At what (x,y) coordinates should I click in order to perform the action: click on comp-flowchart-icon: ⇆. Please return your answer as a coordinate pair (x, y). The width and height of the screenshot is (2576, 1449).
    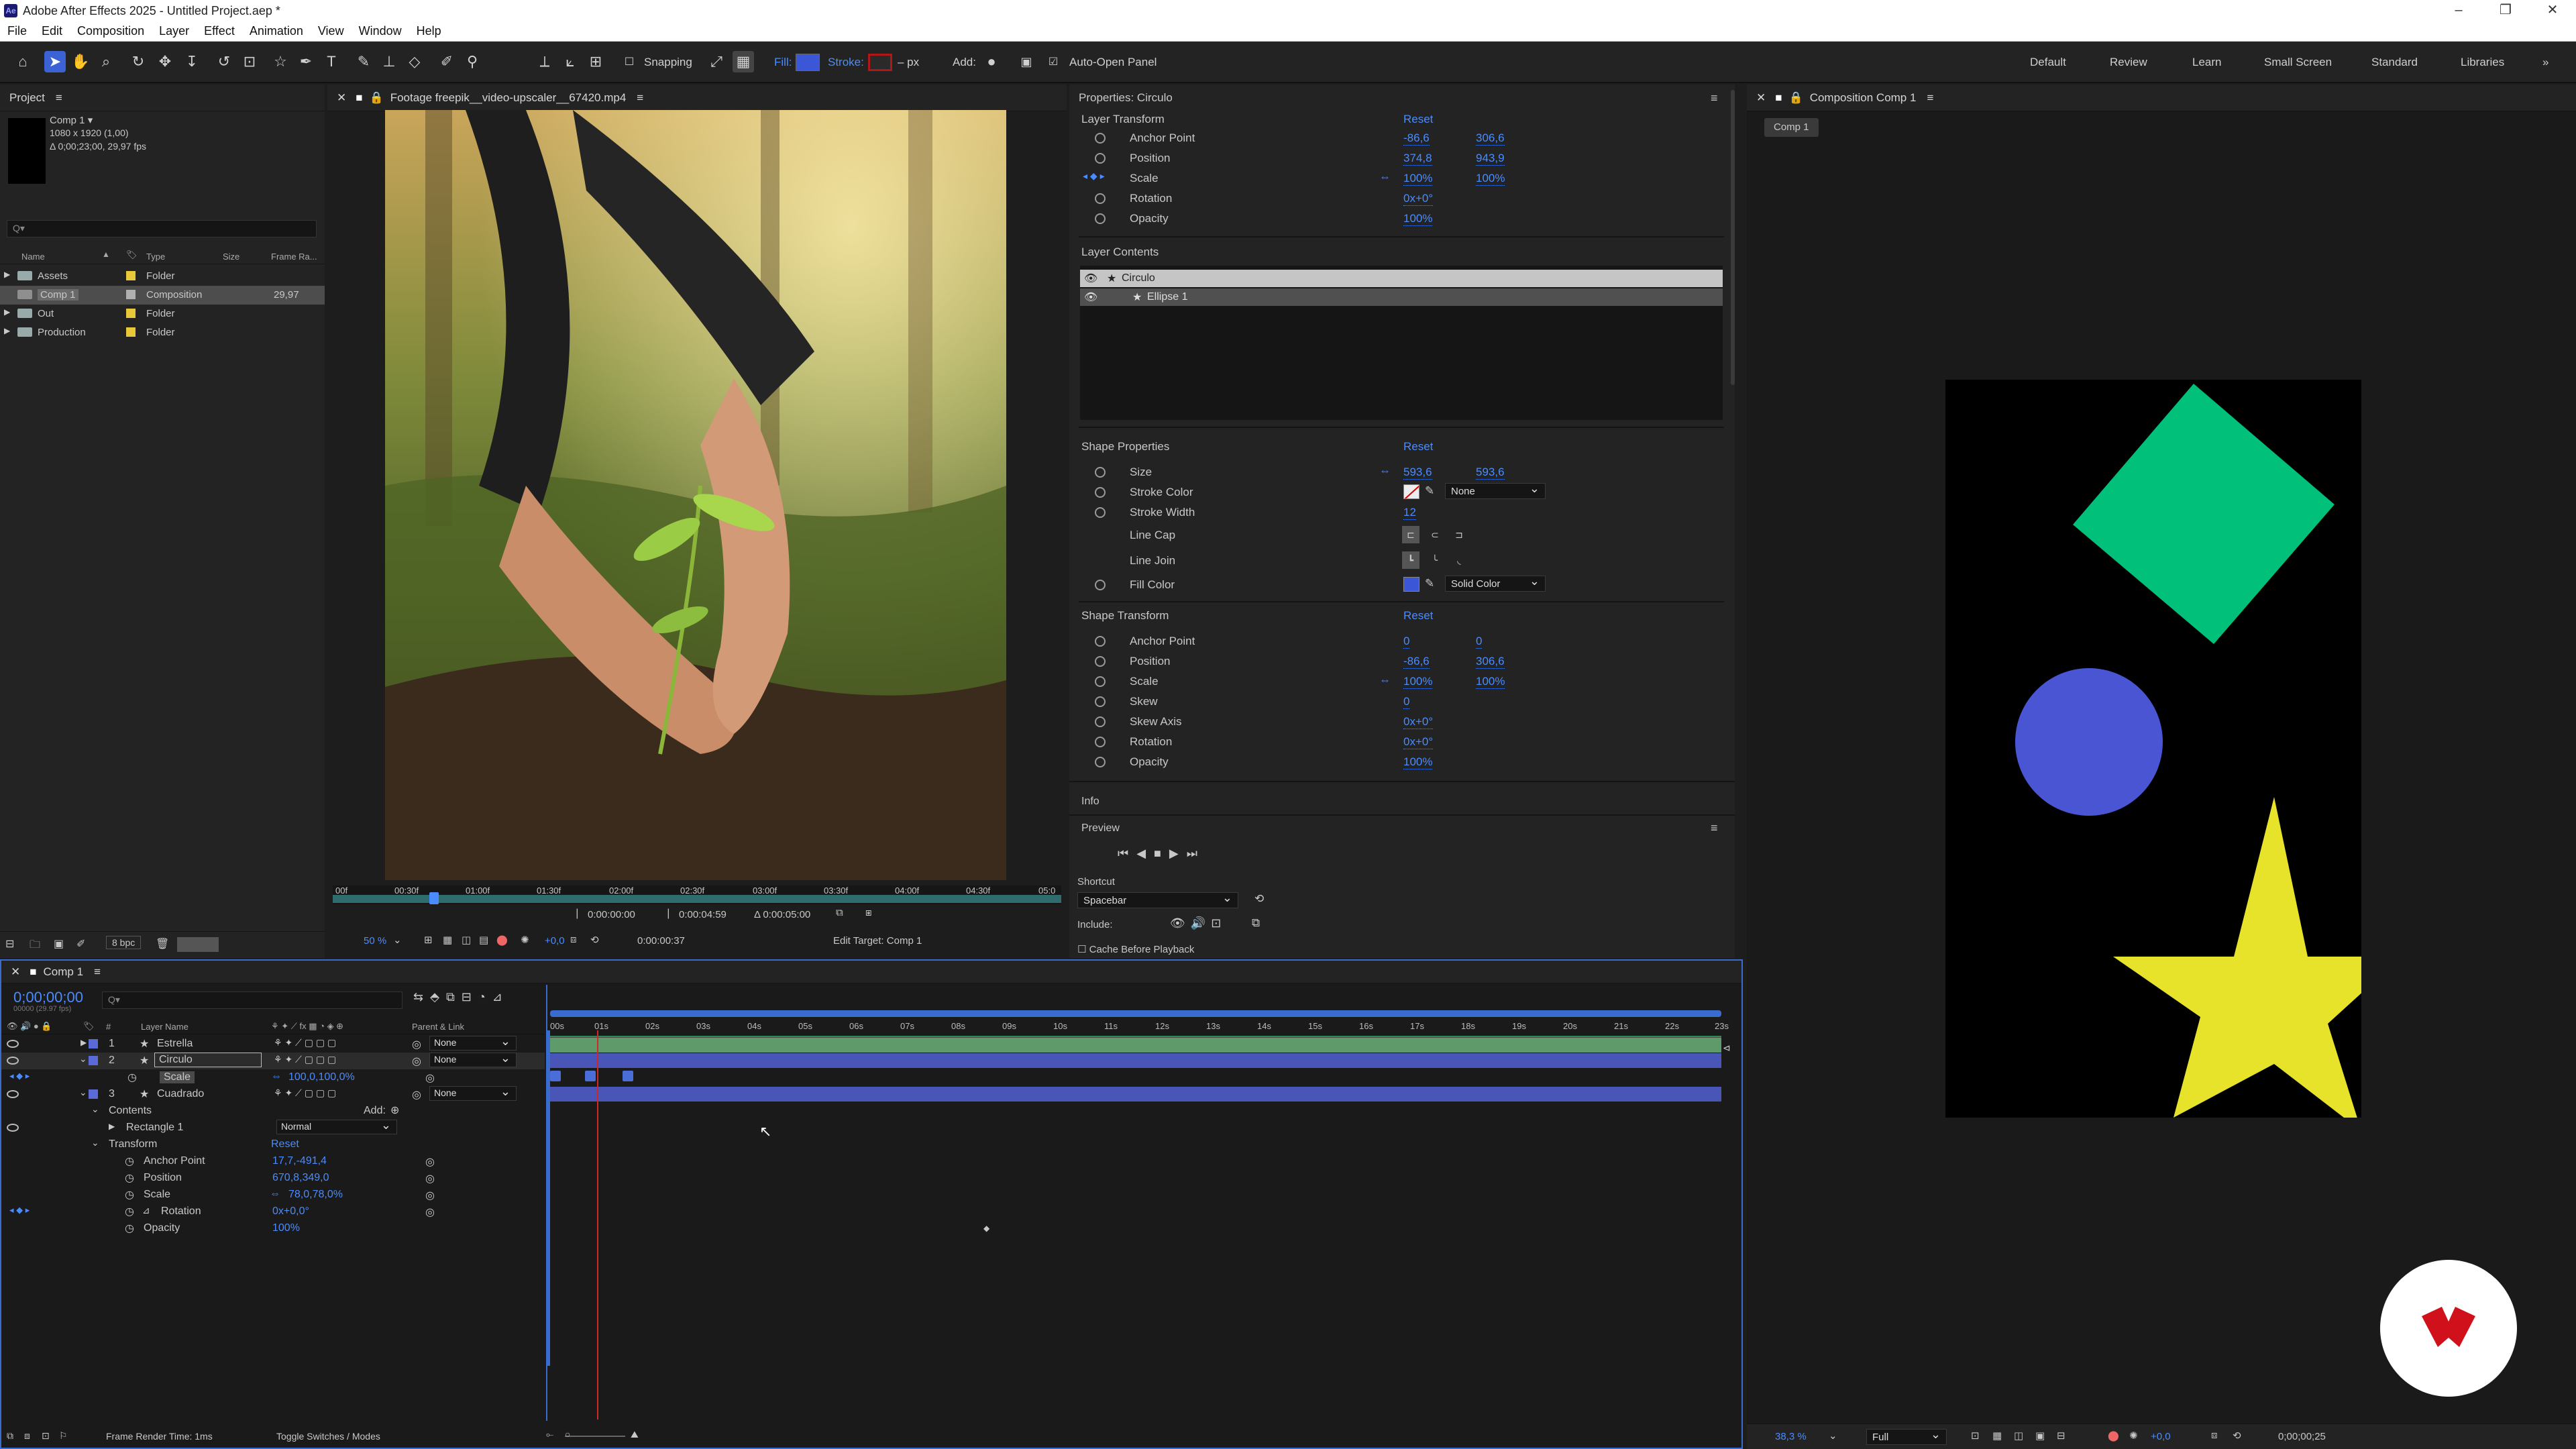
    Looking at the image, I should click on (421, 997).